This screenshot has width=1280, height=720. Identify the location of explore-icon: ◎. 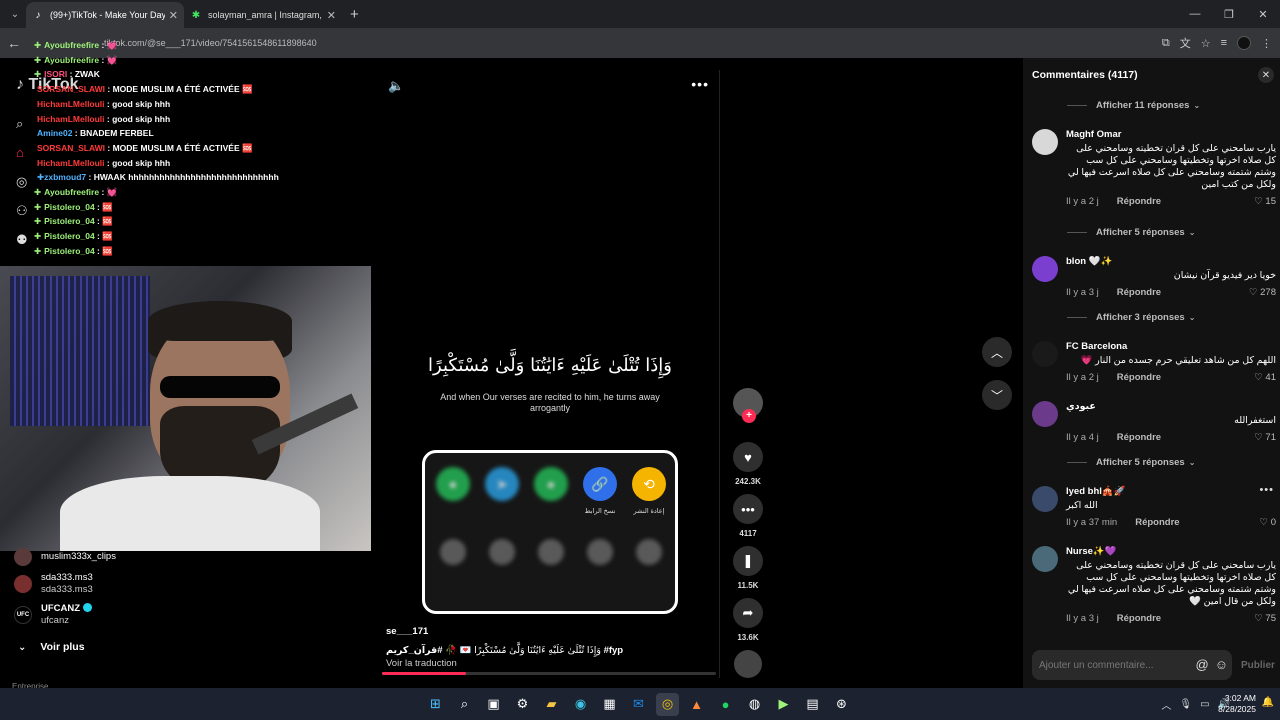
(22, 188).